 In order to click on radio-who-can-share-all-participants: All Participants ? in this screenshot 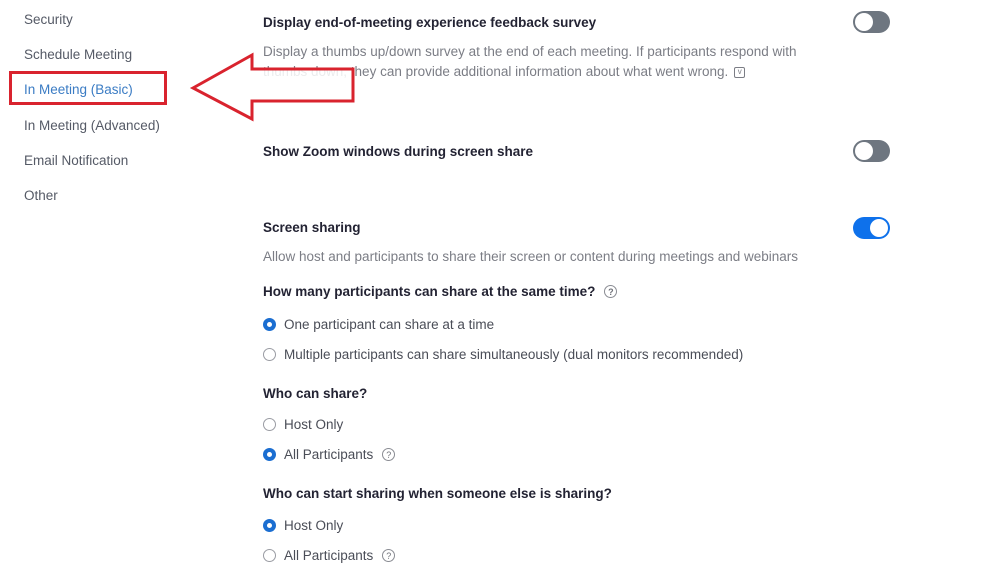, I will do `click(329, 454)`.